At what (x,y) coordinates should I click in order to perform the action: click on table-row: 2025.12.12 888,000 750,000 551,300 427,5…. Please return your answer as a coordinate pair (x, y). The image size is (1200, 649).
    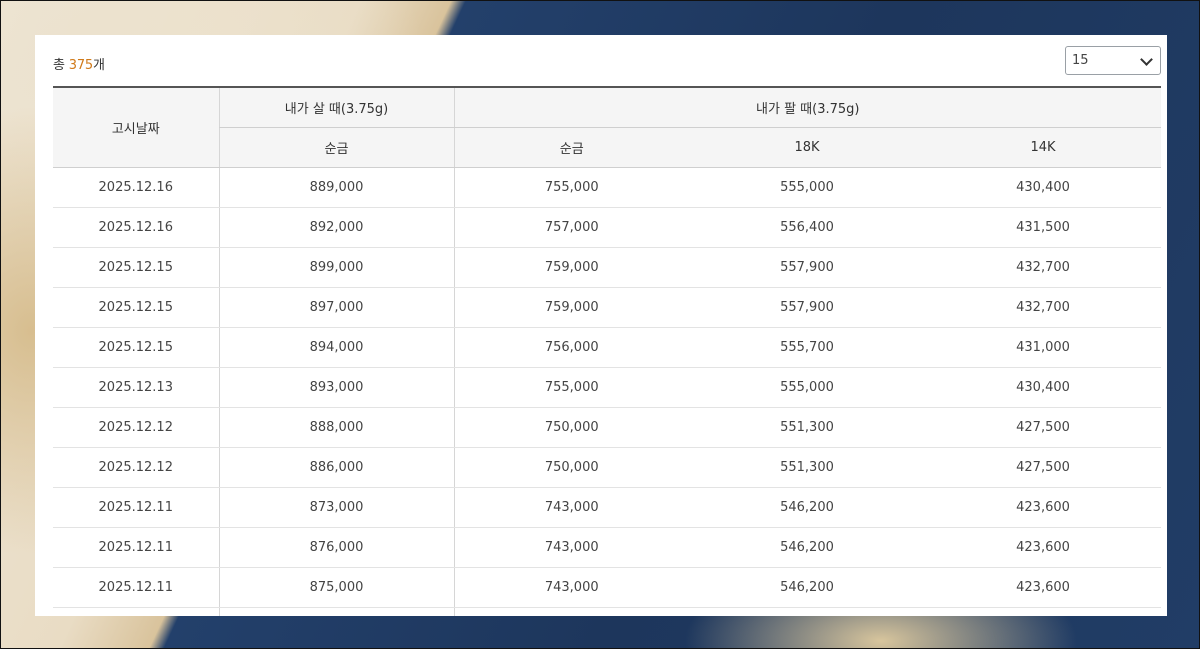
    Looking at the image, I should click on (607, 427).